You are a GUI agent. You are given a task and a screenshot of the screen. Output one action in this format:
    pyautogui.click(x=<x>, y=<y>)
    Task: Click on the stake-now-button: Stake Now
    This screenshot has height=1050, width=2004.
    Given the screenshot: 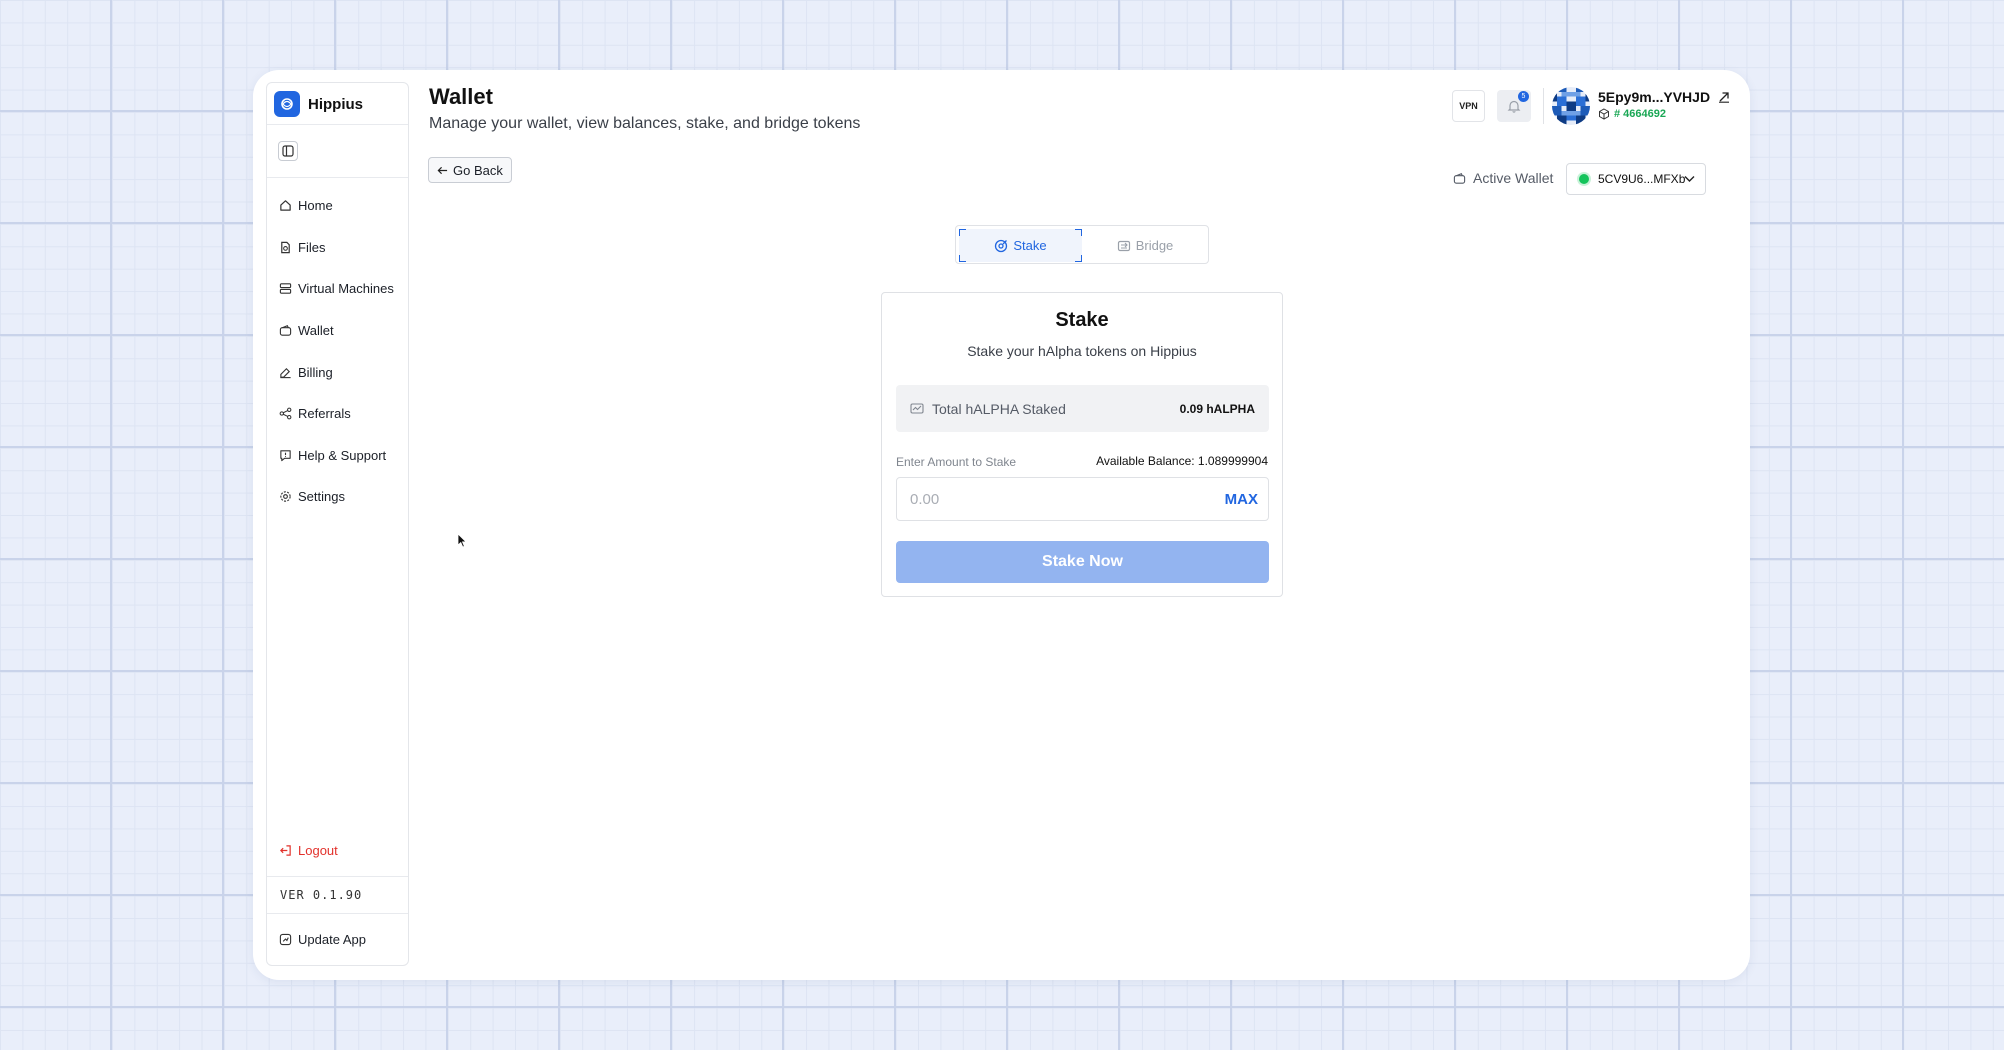 What is the action you would take?
    pyautogui.click(x=1082, y=562)
    